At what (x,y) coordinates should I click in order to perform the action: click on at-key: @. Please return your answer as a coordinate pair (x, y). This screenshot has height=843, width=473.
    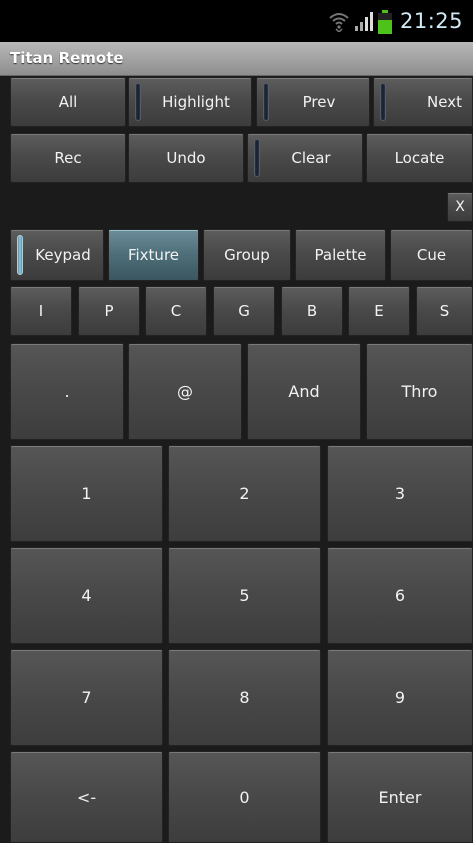
    Looking at the image, I should click on (185, 391).